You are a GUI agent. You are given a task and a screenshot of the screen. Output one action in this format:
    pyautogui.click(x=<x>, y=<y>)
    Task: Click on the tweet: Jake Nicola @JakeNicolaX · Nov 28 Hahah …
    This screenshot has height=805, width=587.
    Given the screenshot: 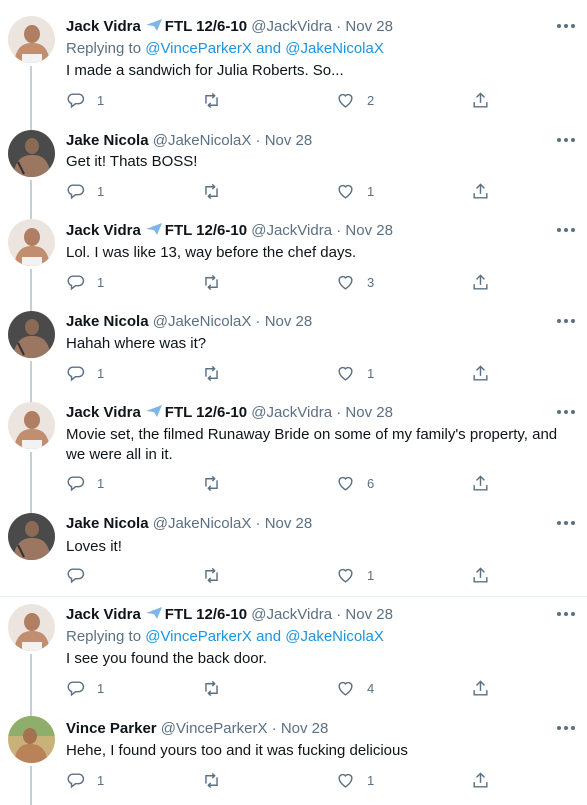 What is the action you would take?
    pyautogui.click(x=293, y=352)
    